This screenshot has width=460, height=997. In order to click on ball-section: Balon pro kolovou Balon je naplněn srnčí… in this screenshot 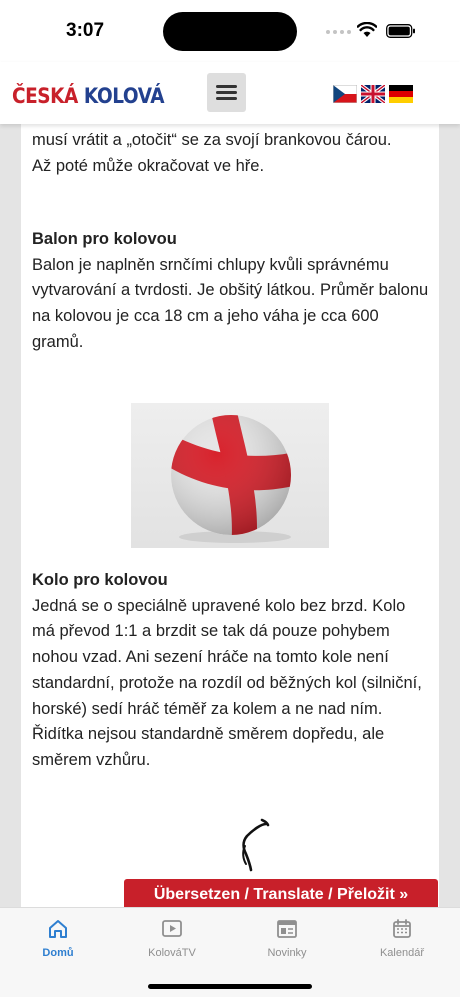, I will do `click(232, 291)`.